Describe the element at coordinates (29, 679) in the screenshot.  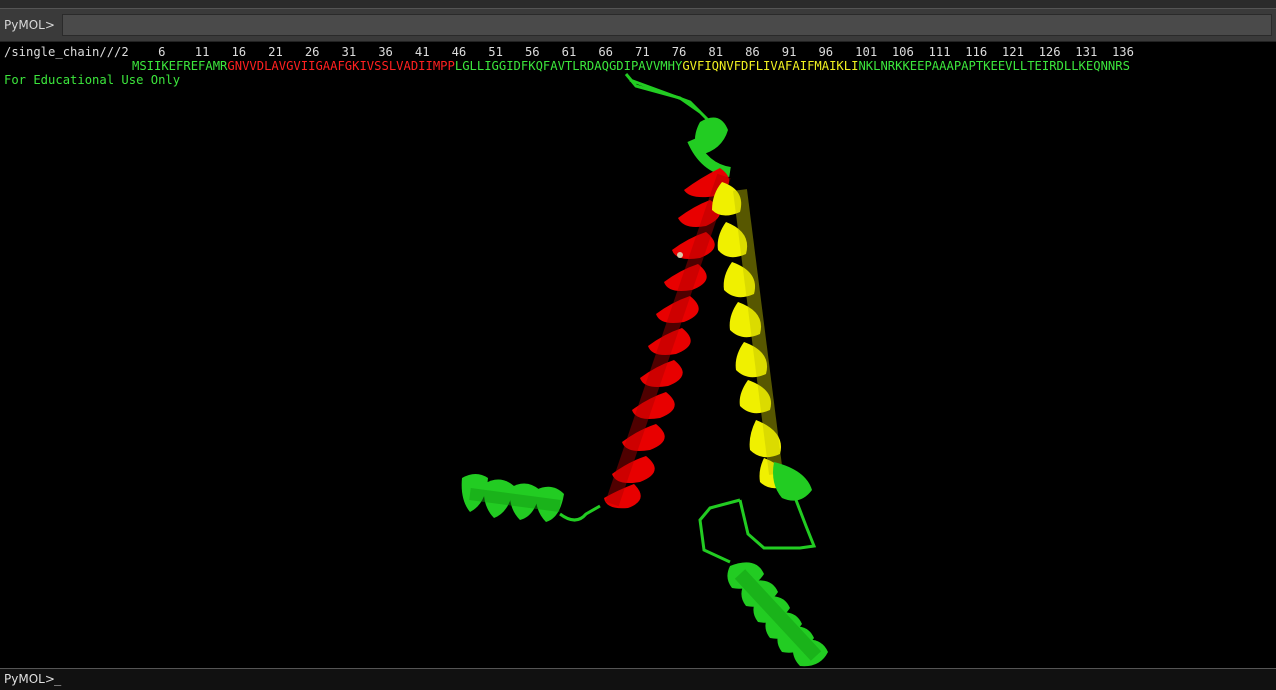
I see `command-prompt-label-bottom: PyMOL>` at that location.